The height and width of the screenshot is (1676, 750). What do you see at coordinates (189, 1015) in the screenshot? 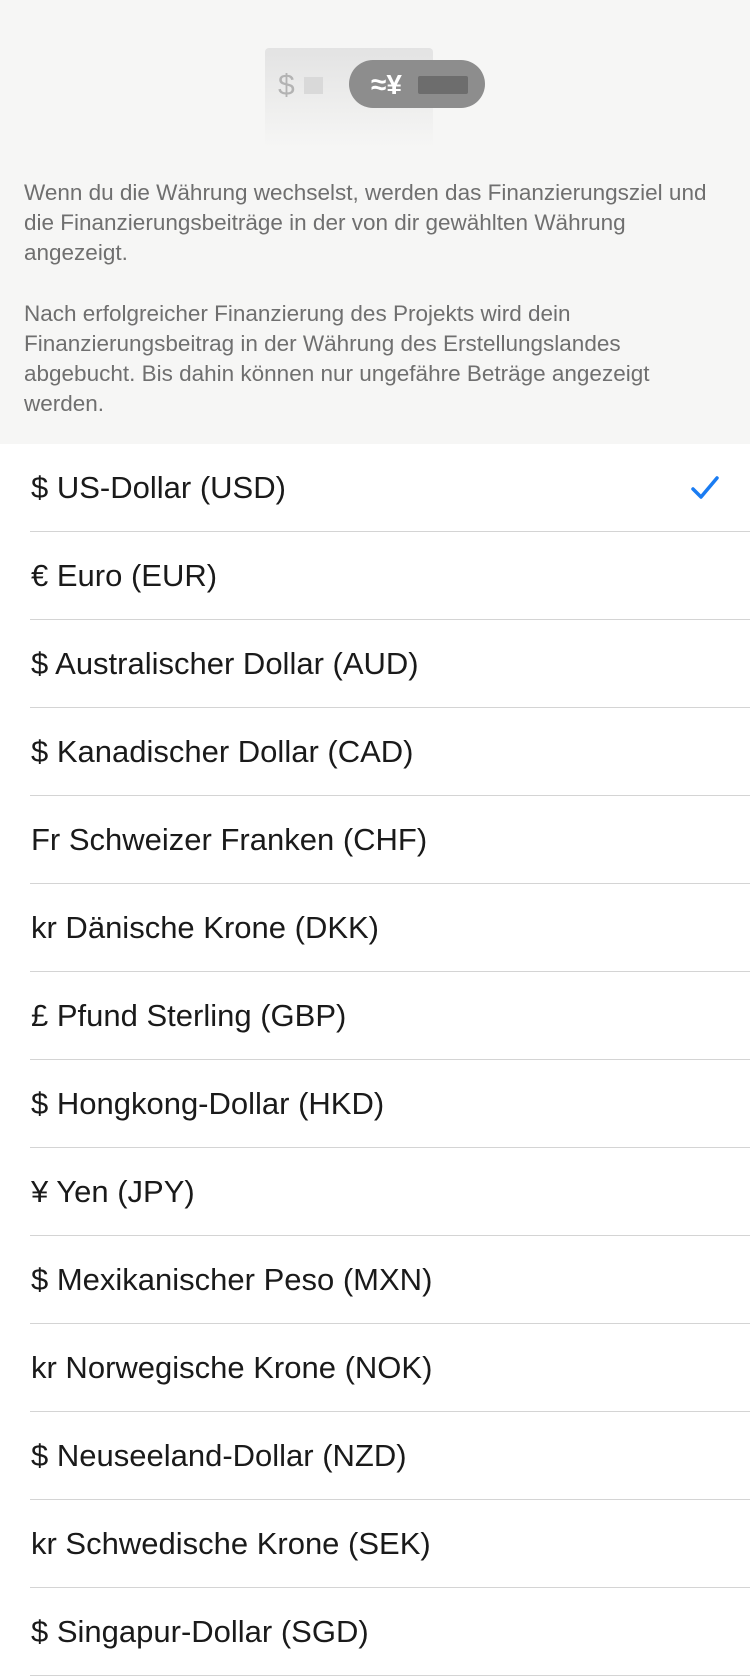
I see `currency-label: £ Pfund Sterling (GBP)` at bounding box center [189, 1015].